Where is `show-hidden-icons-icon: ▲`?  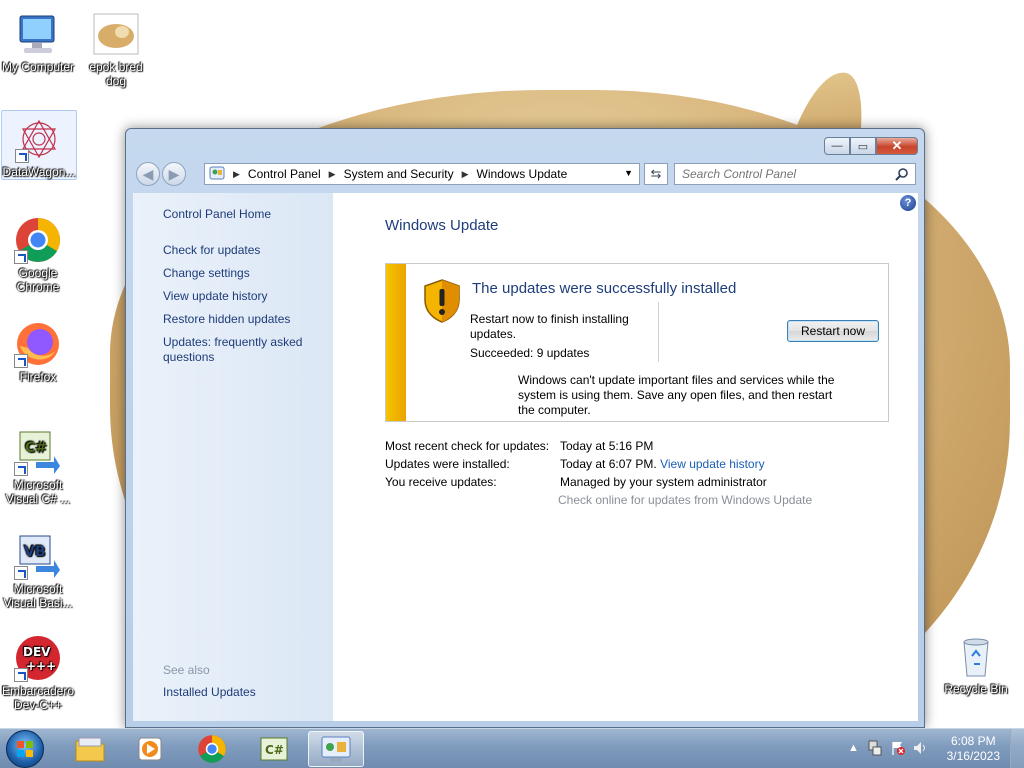 show-hidden-icons-icon: ▲ is located at coordinates (853, 748).